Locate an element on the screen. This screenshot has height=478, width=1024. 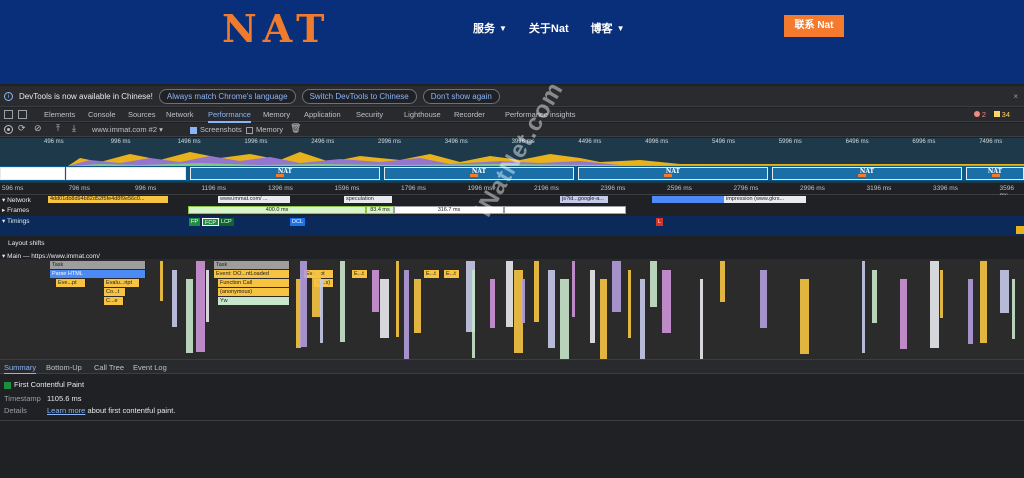
recording-select: www.immat.com #2 ▾ is located at coordinates (127, 129).